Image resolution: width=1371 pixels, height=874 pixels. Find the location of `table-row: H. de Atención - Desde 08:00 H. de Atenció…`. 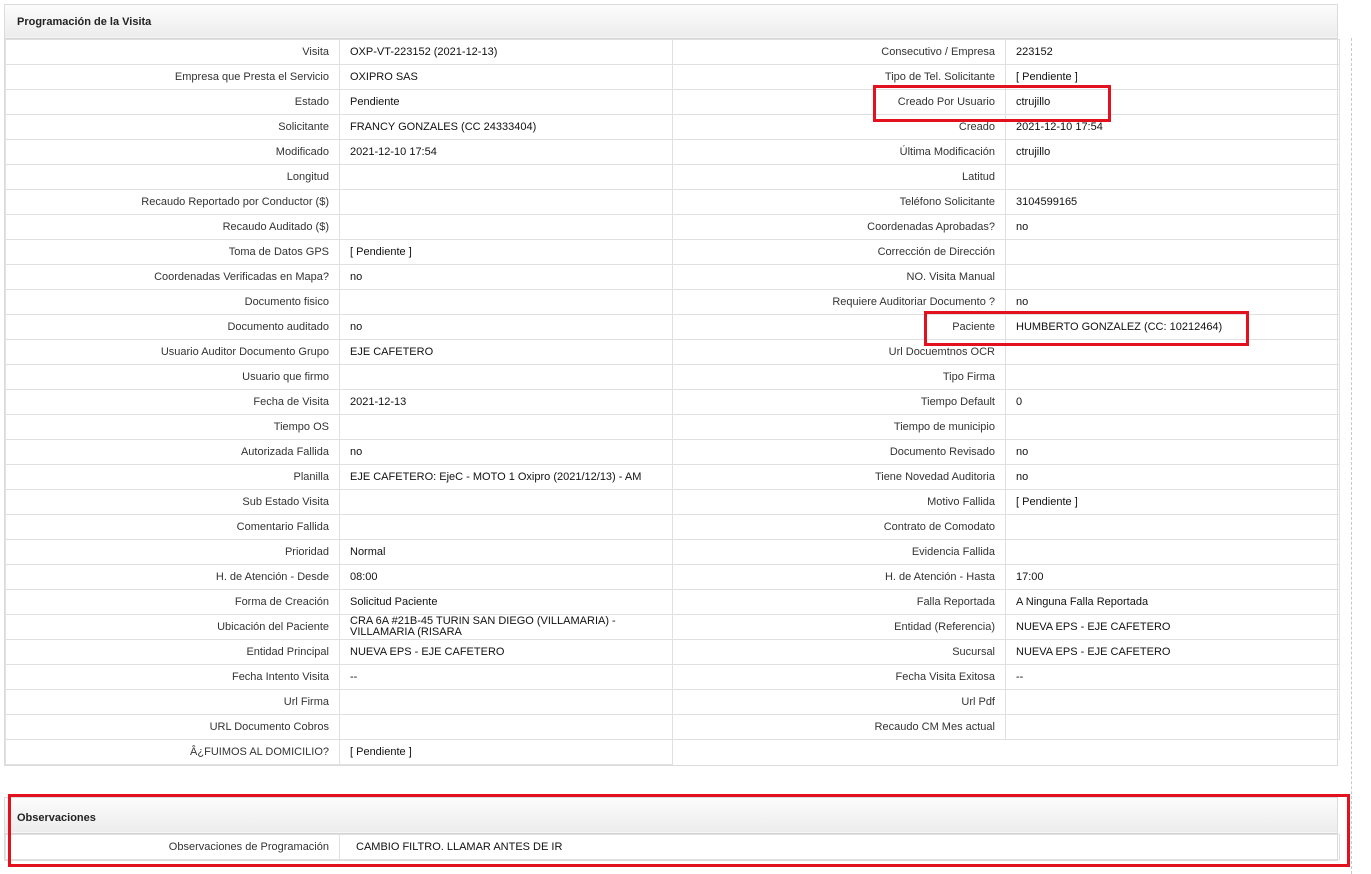

table-row: H. de Atención - Desde 08:00 H. de Atenció… is located at coordinates (672, 577).